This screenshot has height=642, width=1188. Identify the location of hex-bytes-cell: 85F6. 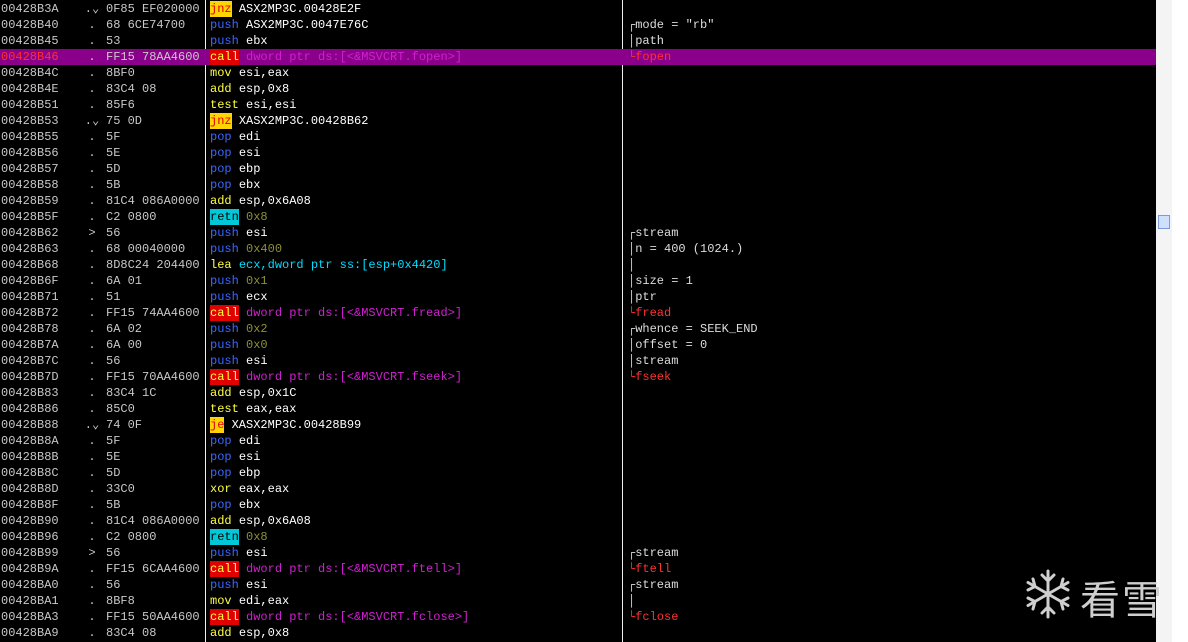
(155, 105).